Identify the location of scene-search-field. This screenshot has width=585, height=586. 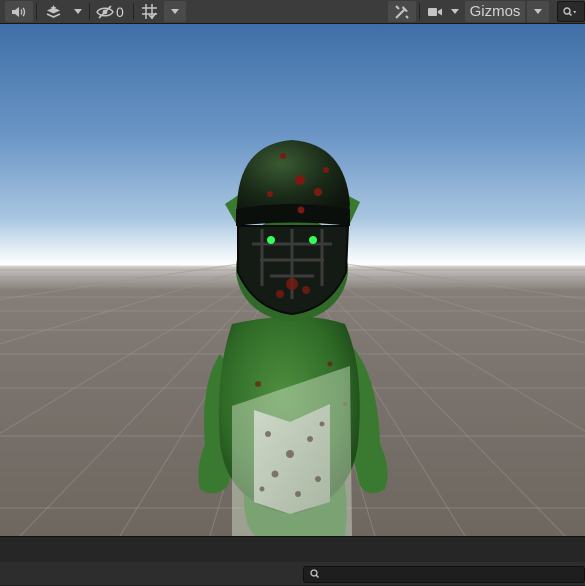
(571, 11).